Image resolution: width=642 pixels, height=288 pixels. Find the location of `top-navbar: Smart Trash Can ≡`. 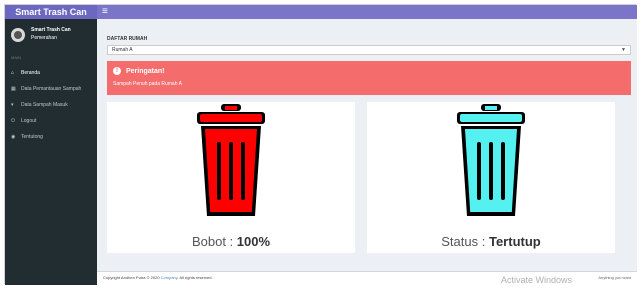

top-navbar: Smart Trash Can ≡ is located at coordinates (321, 12).